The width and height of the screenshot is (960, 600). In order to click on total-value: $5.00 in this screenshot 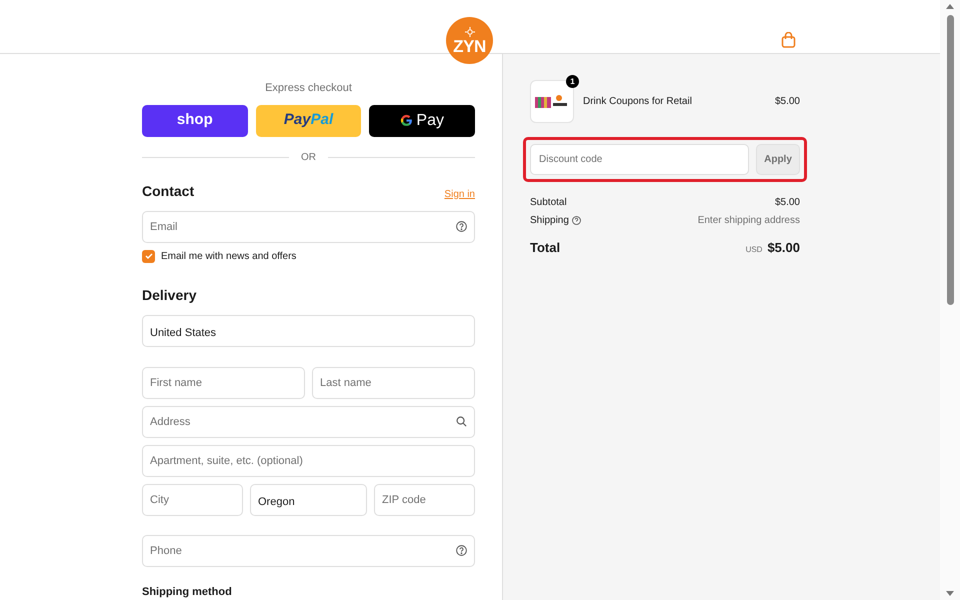, I will do `click(783, 248)`.